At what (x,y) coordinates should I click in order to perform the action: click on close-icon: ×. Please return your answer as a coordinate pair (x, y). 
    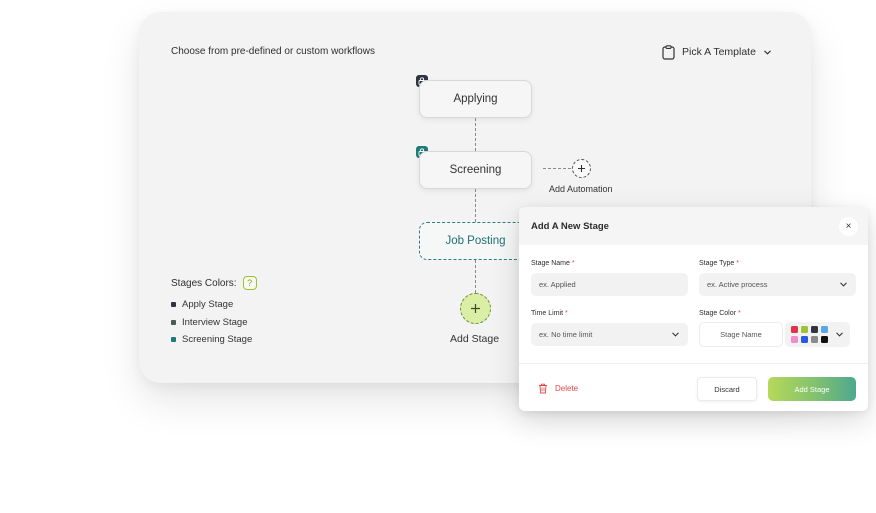
    Looking at the image, I should click on (848, 226).